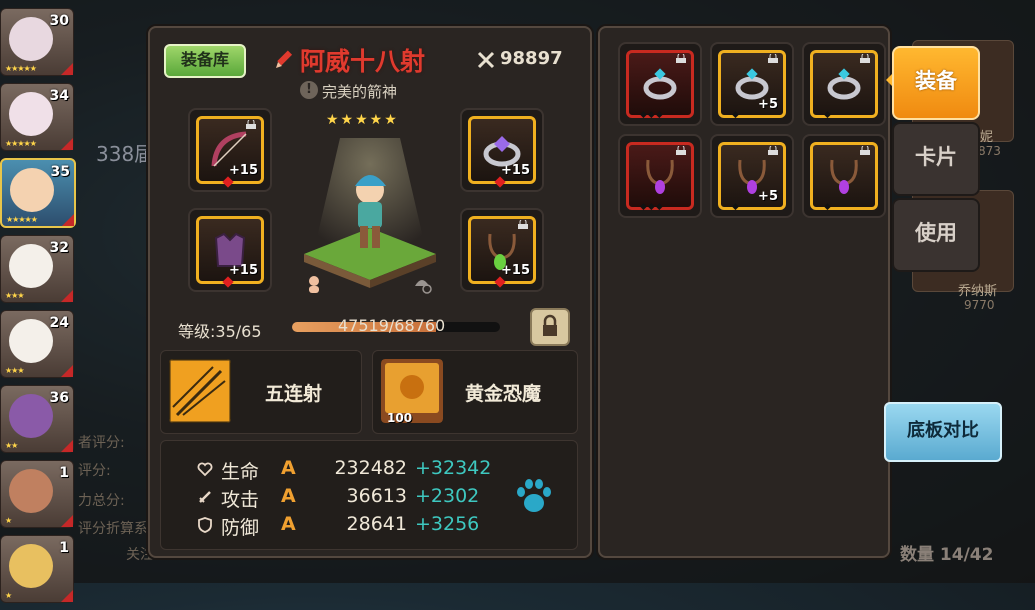 This screenshot has height=610, width=1035. I want to click on background-rank: 338届, so click(125, 154).